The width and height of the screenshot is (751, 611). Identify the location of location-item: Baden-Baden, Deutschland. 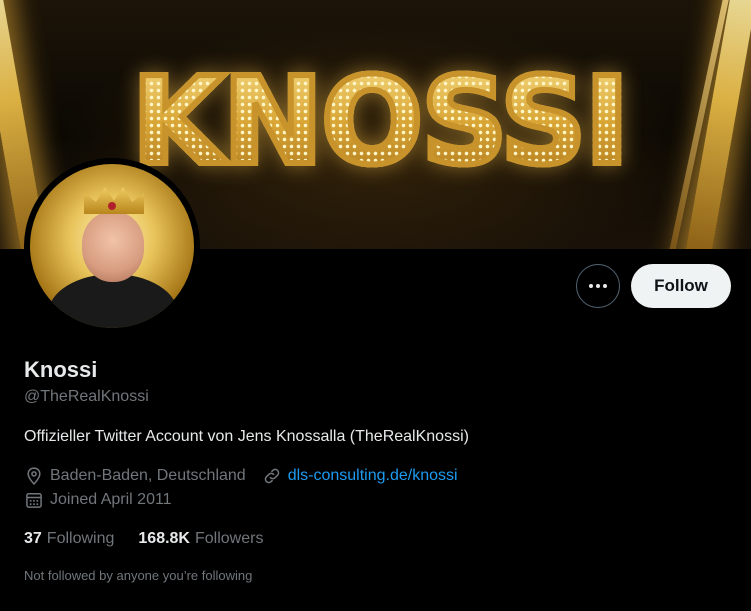
(135, 476).